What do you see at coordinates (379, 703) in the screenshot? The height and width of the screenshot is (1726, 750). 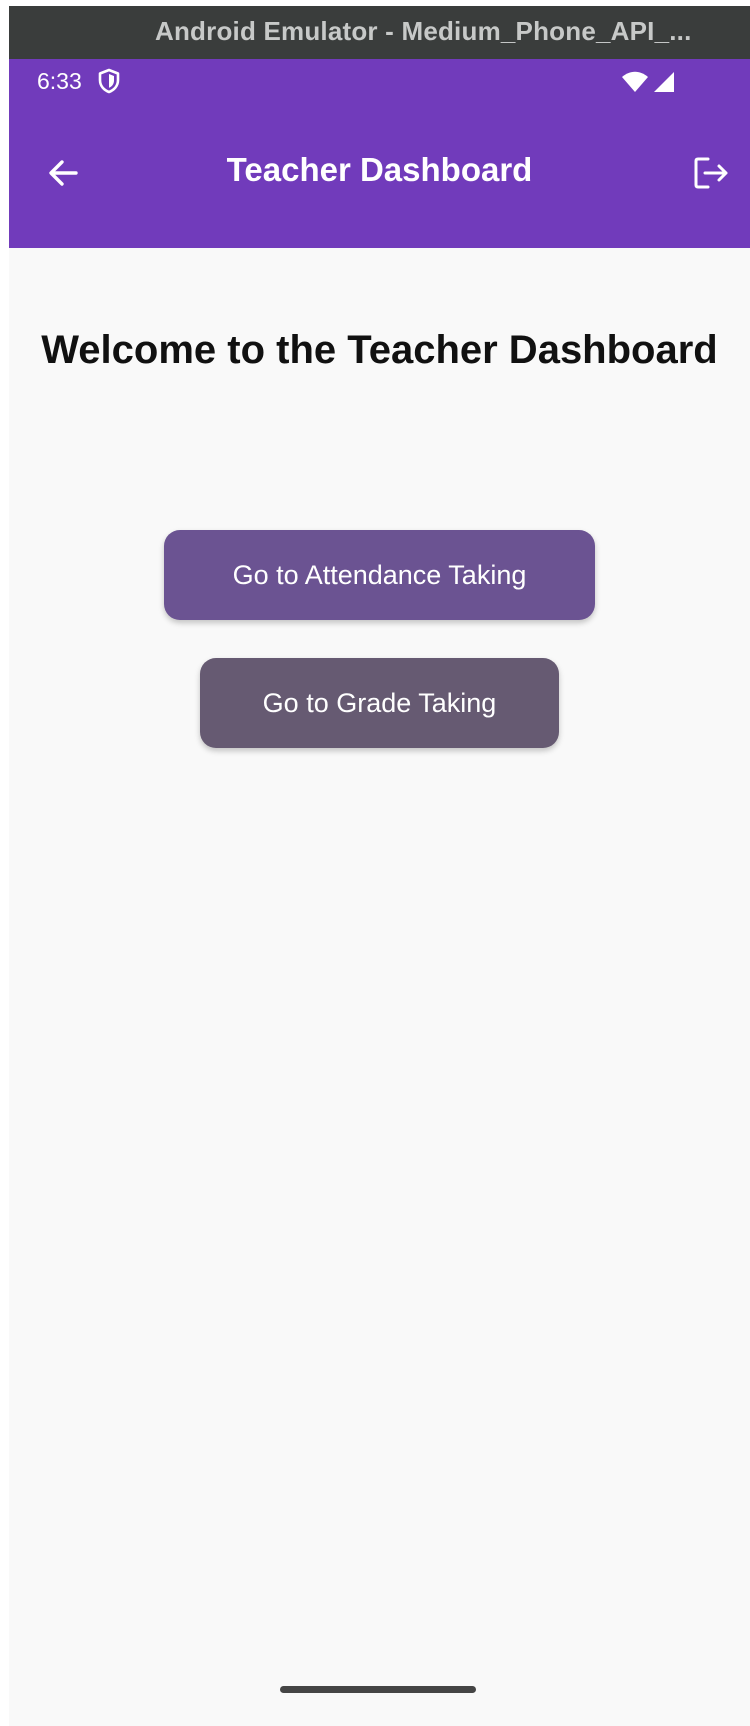 I see `grade-button: Go to Grade Taking` at bounding box center [379, 703].